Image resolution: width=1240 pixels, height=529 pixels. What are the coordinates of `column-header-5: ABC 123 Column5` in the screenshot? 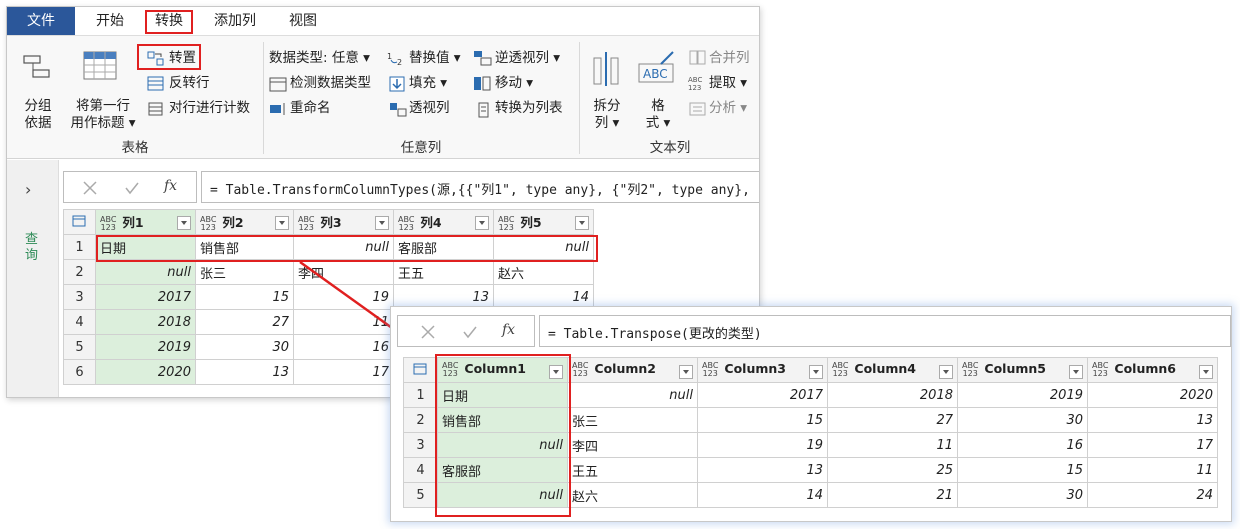 It's located at (1022, 370).